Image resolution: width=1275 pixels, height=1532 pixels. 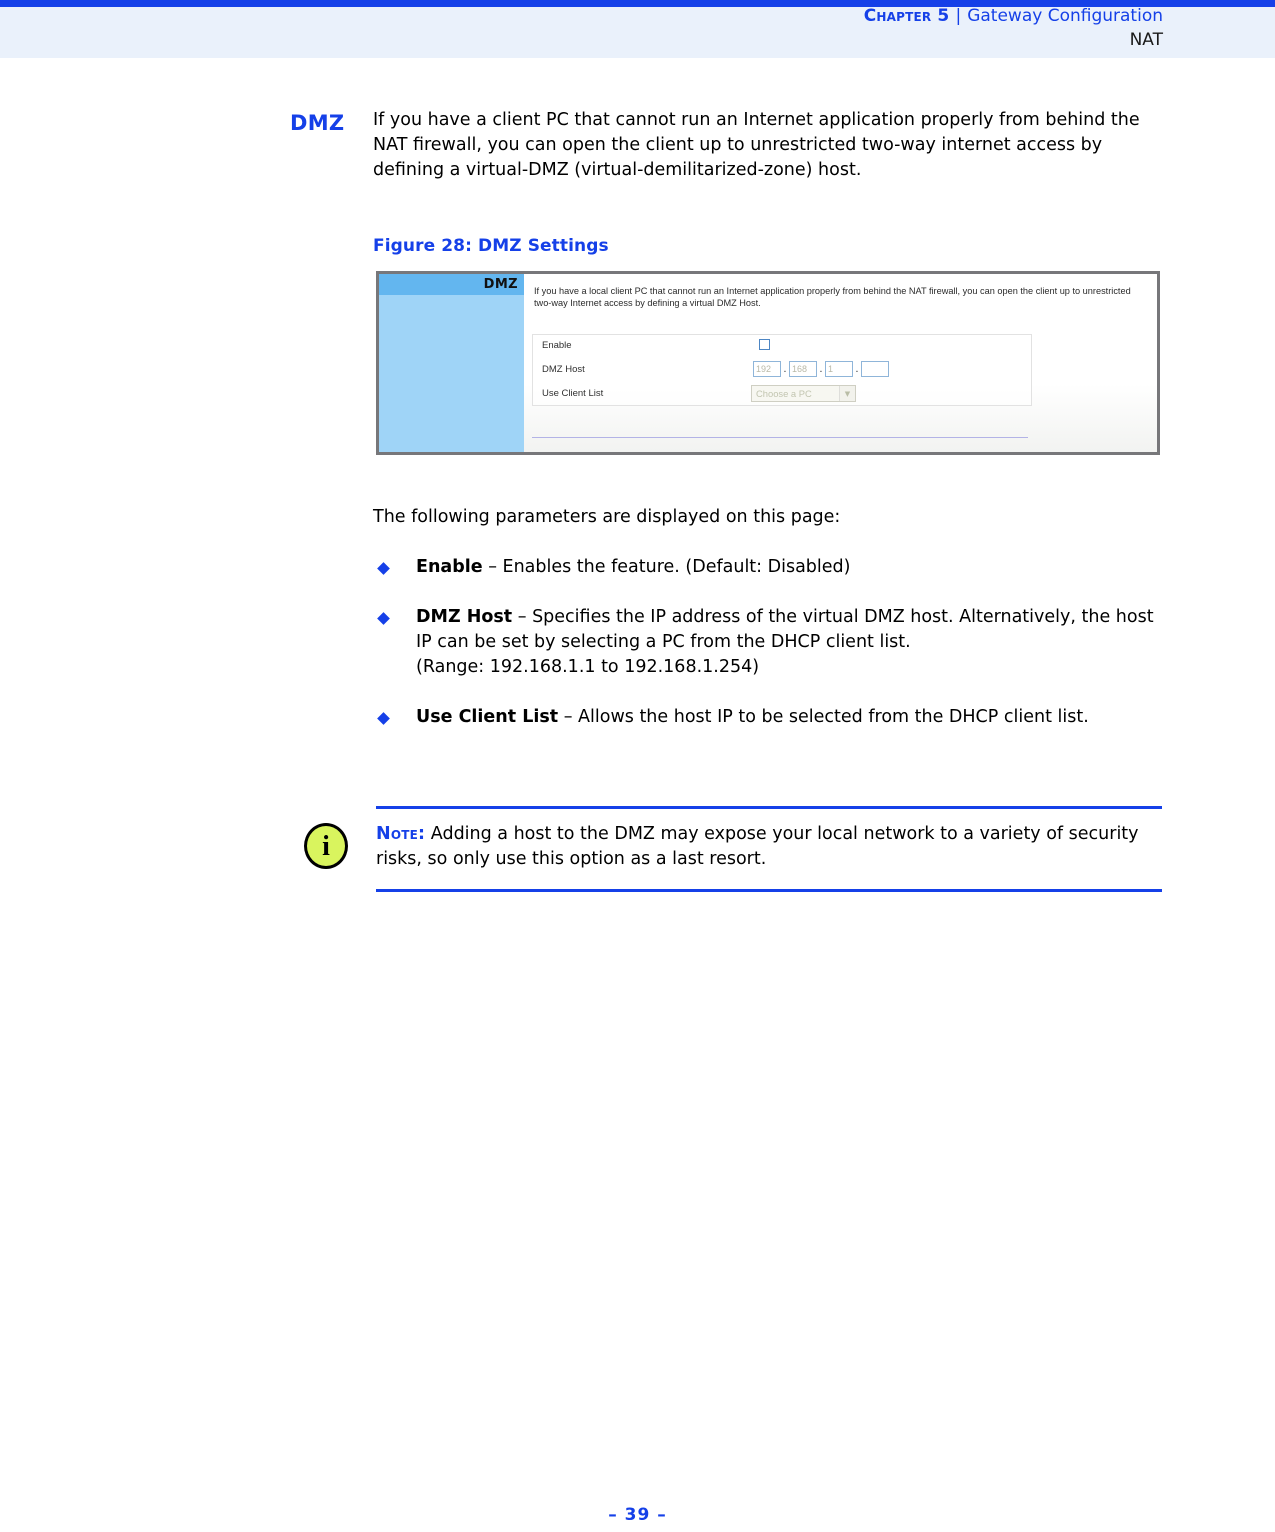 What do you see at coordinates (764, 344) in the screenshot?
I see `figure-enable-checkbox` at bounding box center [764, 344].